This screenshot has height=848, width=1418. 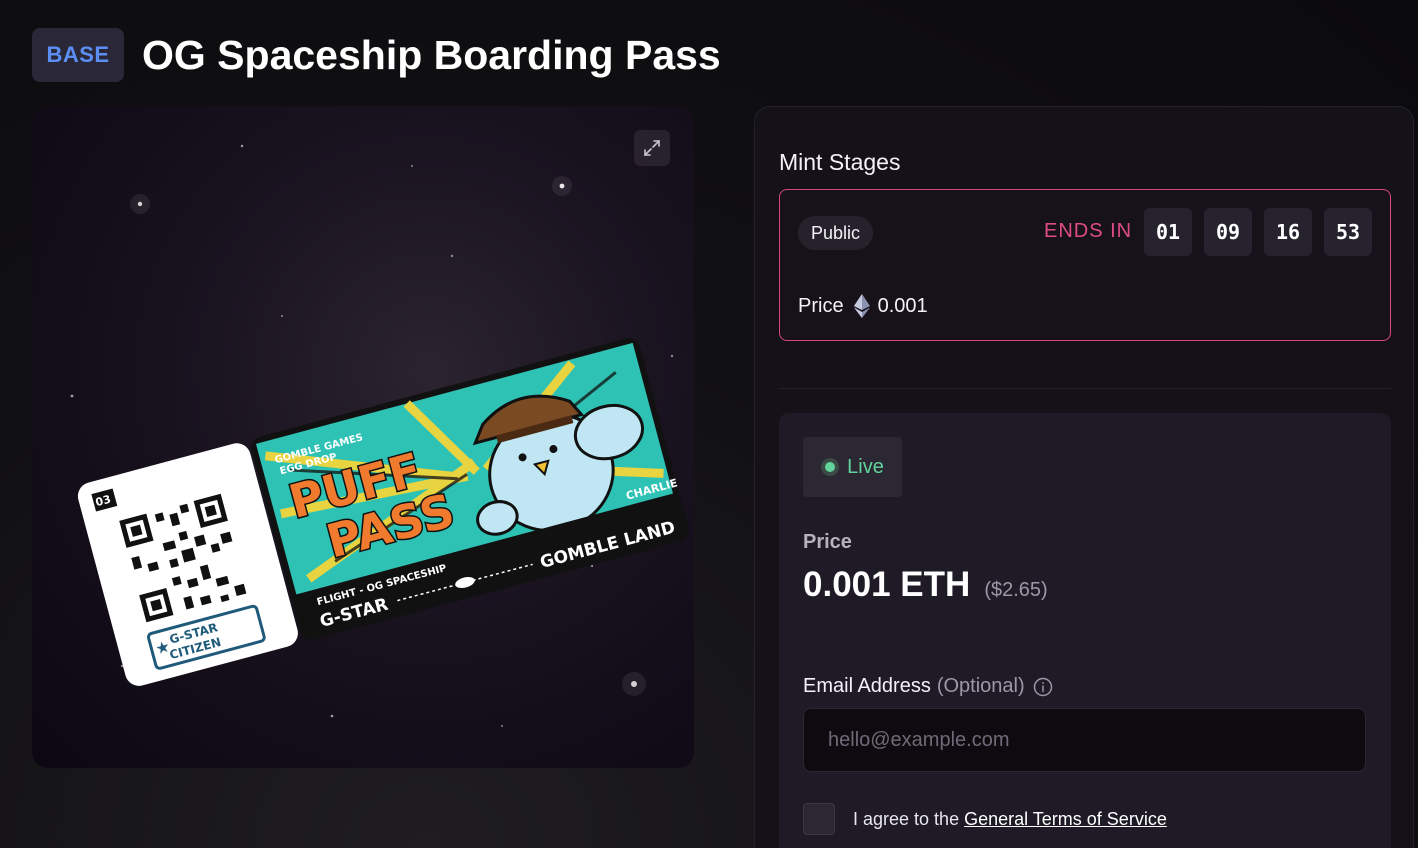 I want to click on mint-stages-title: Mint Stages, so click(x=840, y=162).